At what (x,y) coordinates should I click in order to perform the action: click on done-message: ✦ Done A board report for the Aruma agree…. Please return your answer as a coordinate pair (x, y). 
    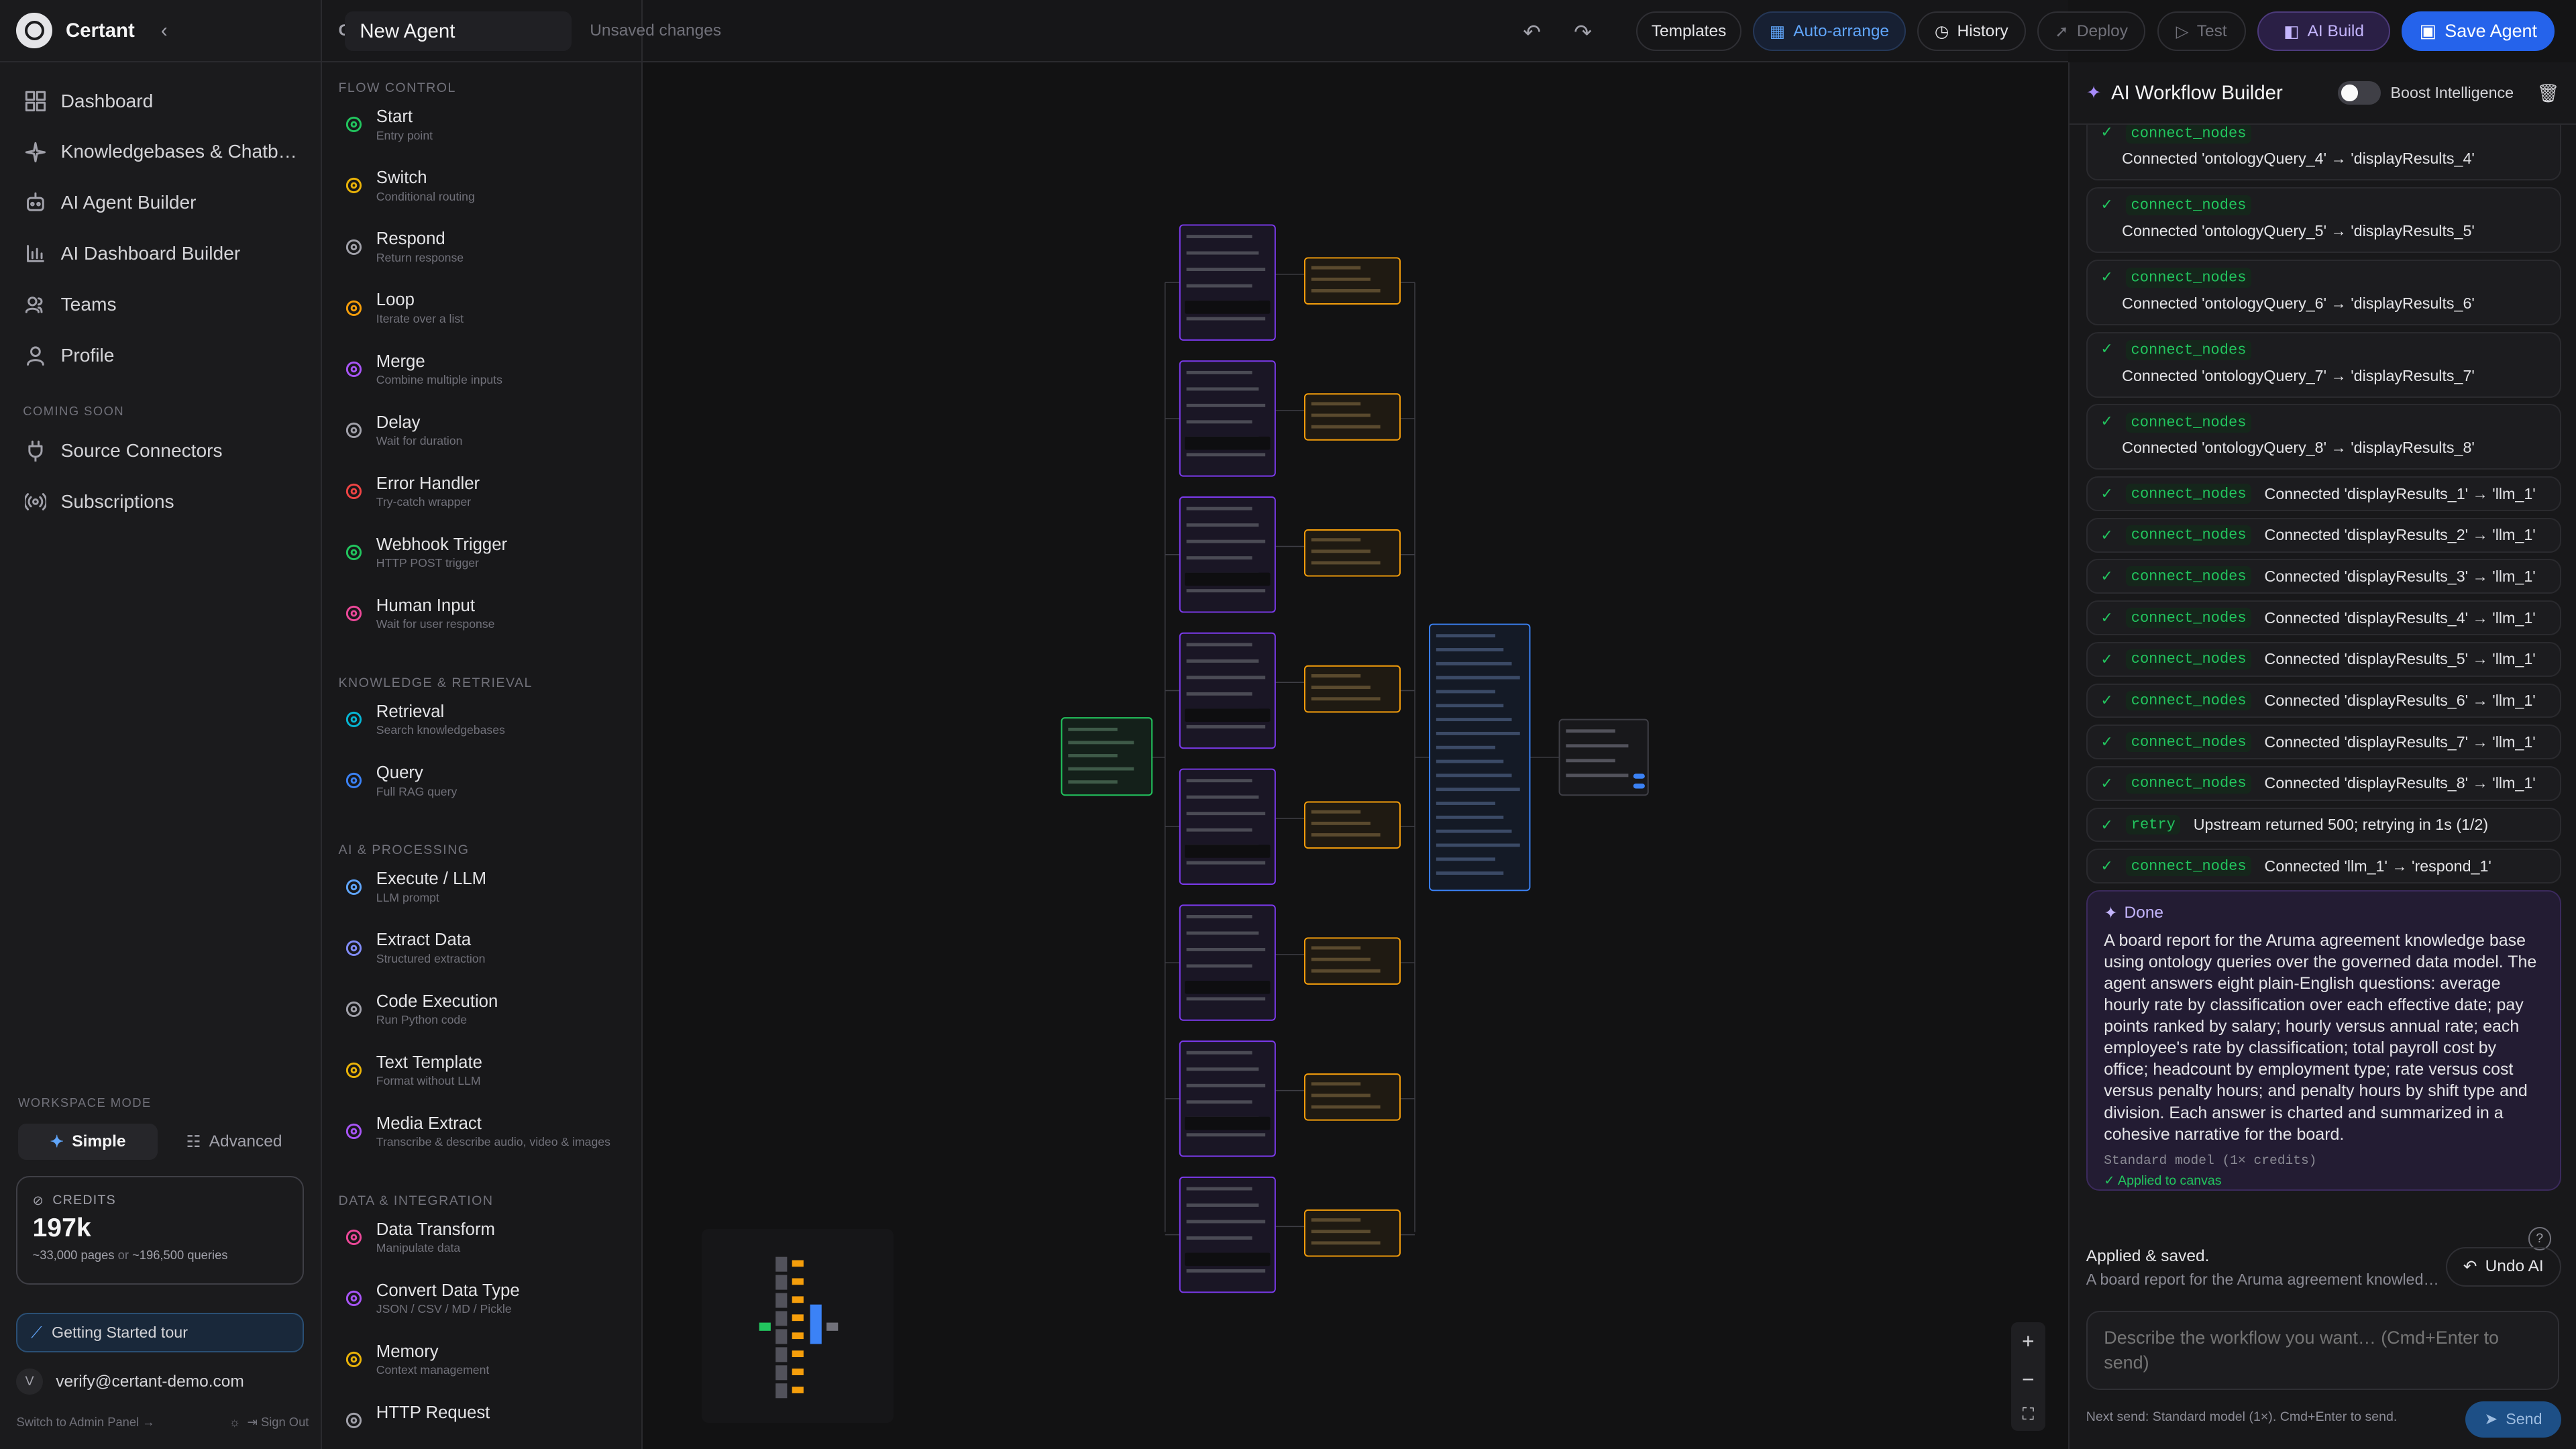
    Looking at the image, I should click on (2323, 1040).